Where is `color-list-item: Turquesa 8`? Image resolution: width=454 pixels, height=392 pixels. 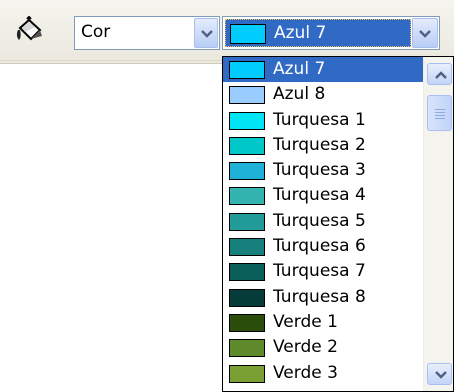 color-list-item: Turquesa 8 is located at coordinates (323, 297).